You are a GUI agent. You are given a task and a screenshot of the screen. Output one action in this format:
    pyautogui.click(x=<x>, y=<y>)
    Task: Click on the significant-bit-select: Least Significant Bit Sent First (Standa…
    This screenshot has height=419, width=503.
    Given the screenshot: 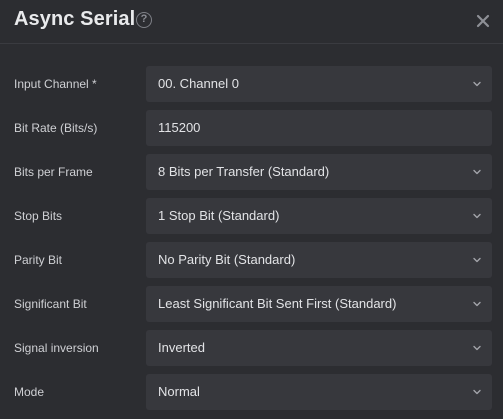 What is the action you would take?
    pyautogui.click(x=319, y=304)
    